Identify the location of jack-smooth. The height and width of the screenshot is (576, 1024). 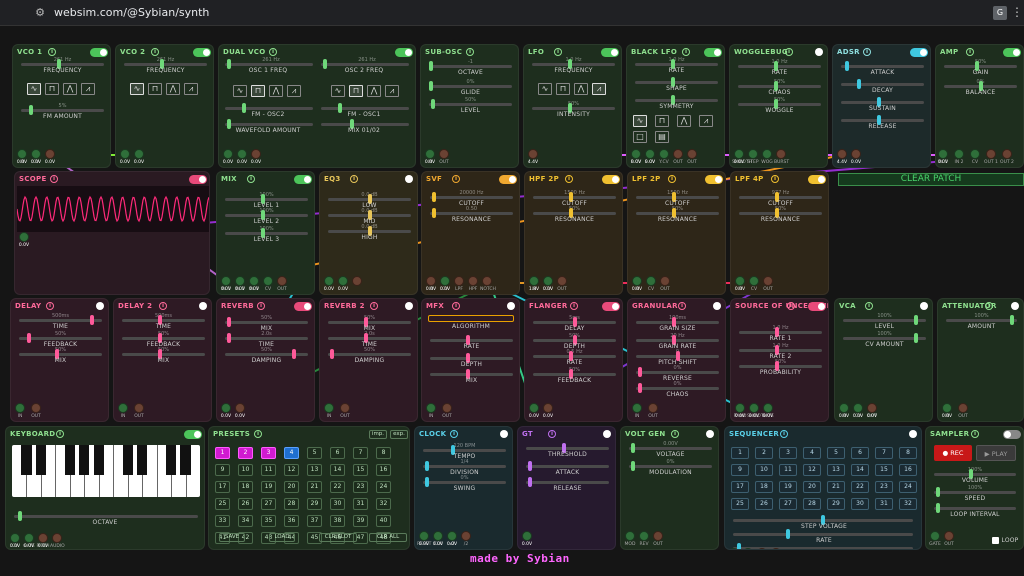
(739, 154).